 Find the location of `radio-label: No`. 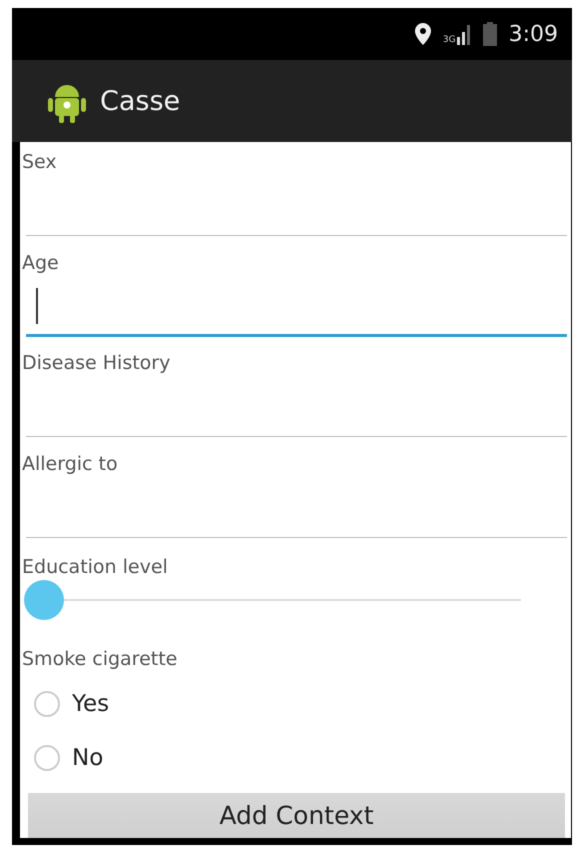

radio-label: No is located at coordinates (88, 757).